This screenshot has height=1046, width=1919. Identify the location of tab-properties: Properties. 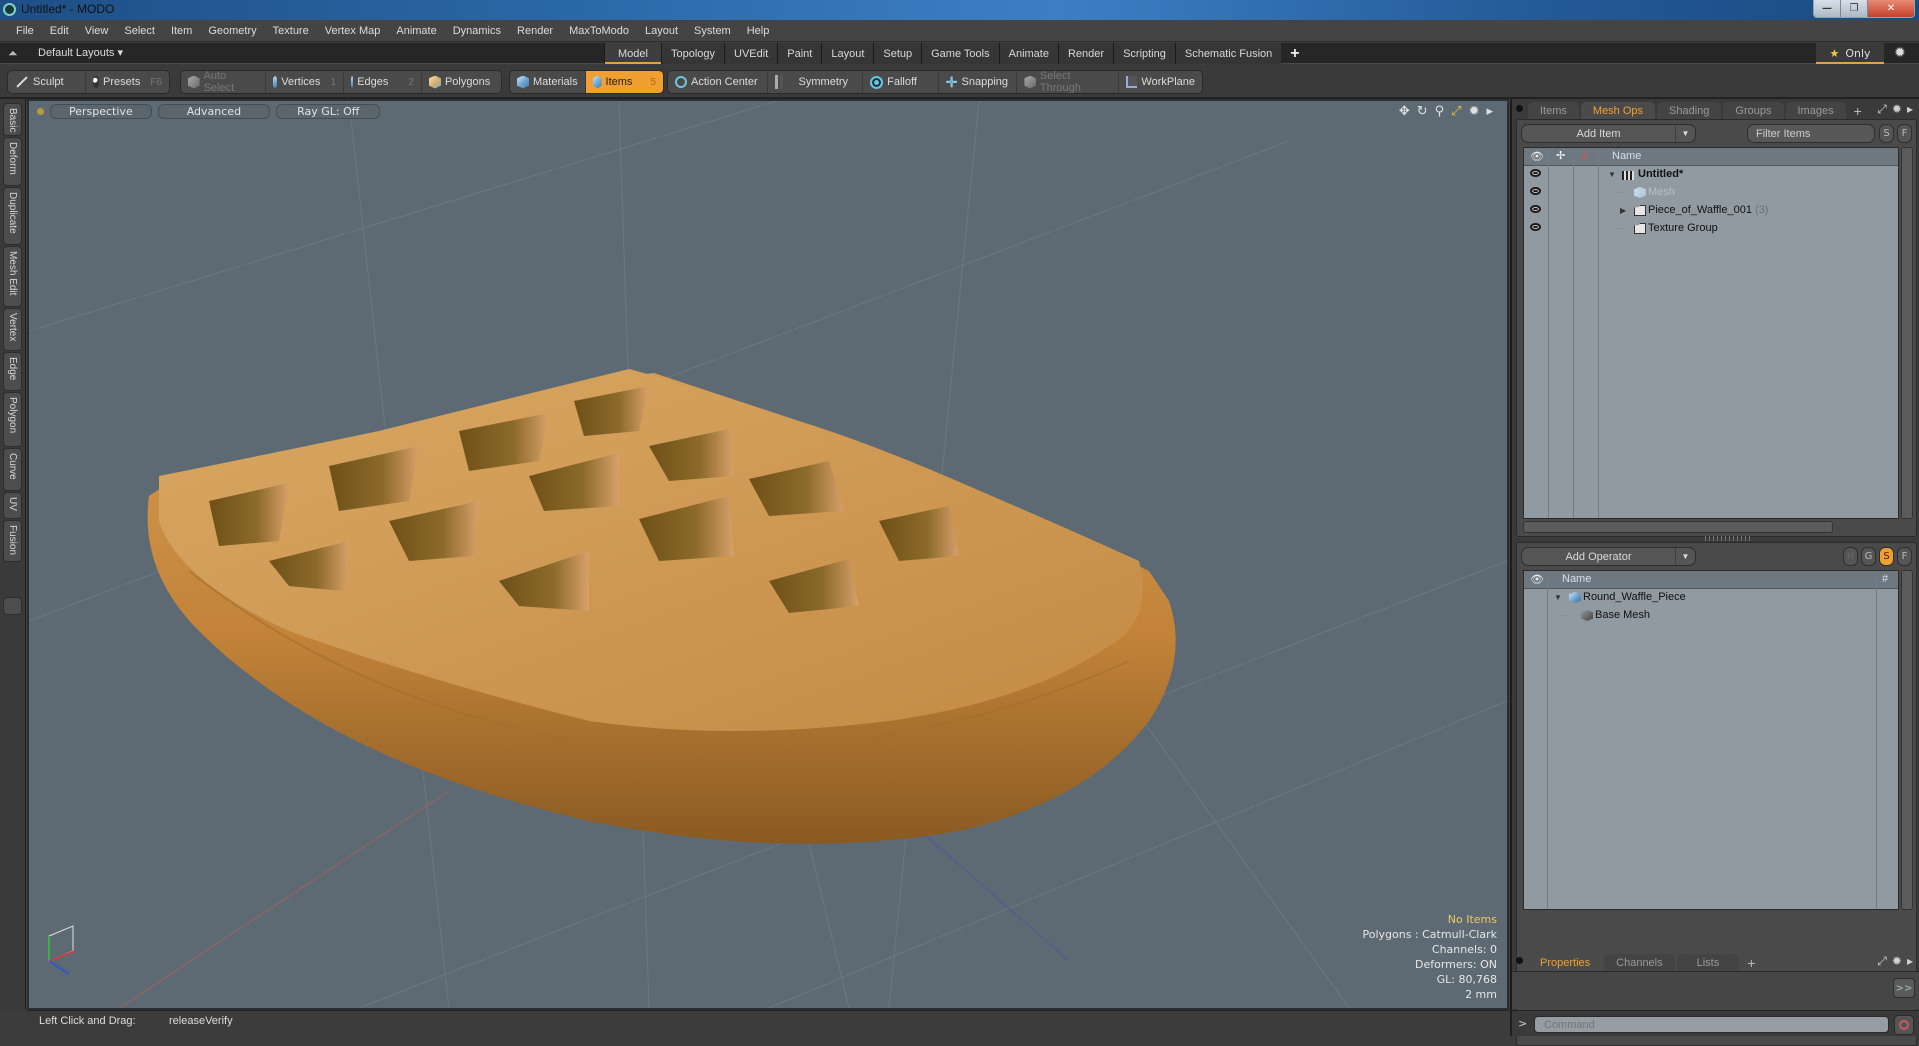
(1565, 962).